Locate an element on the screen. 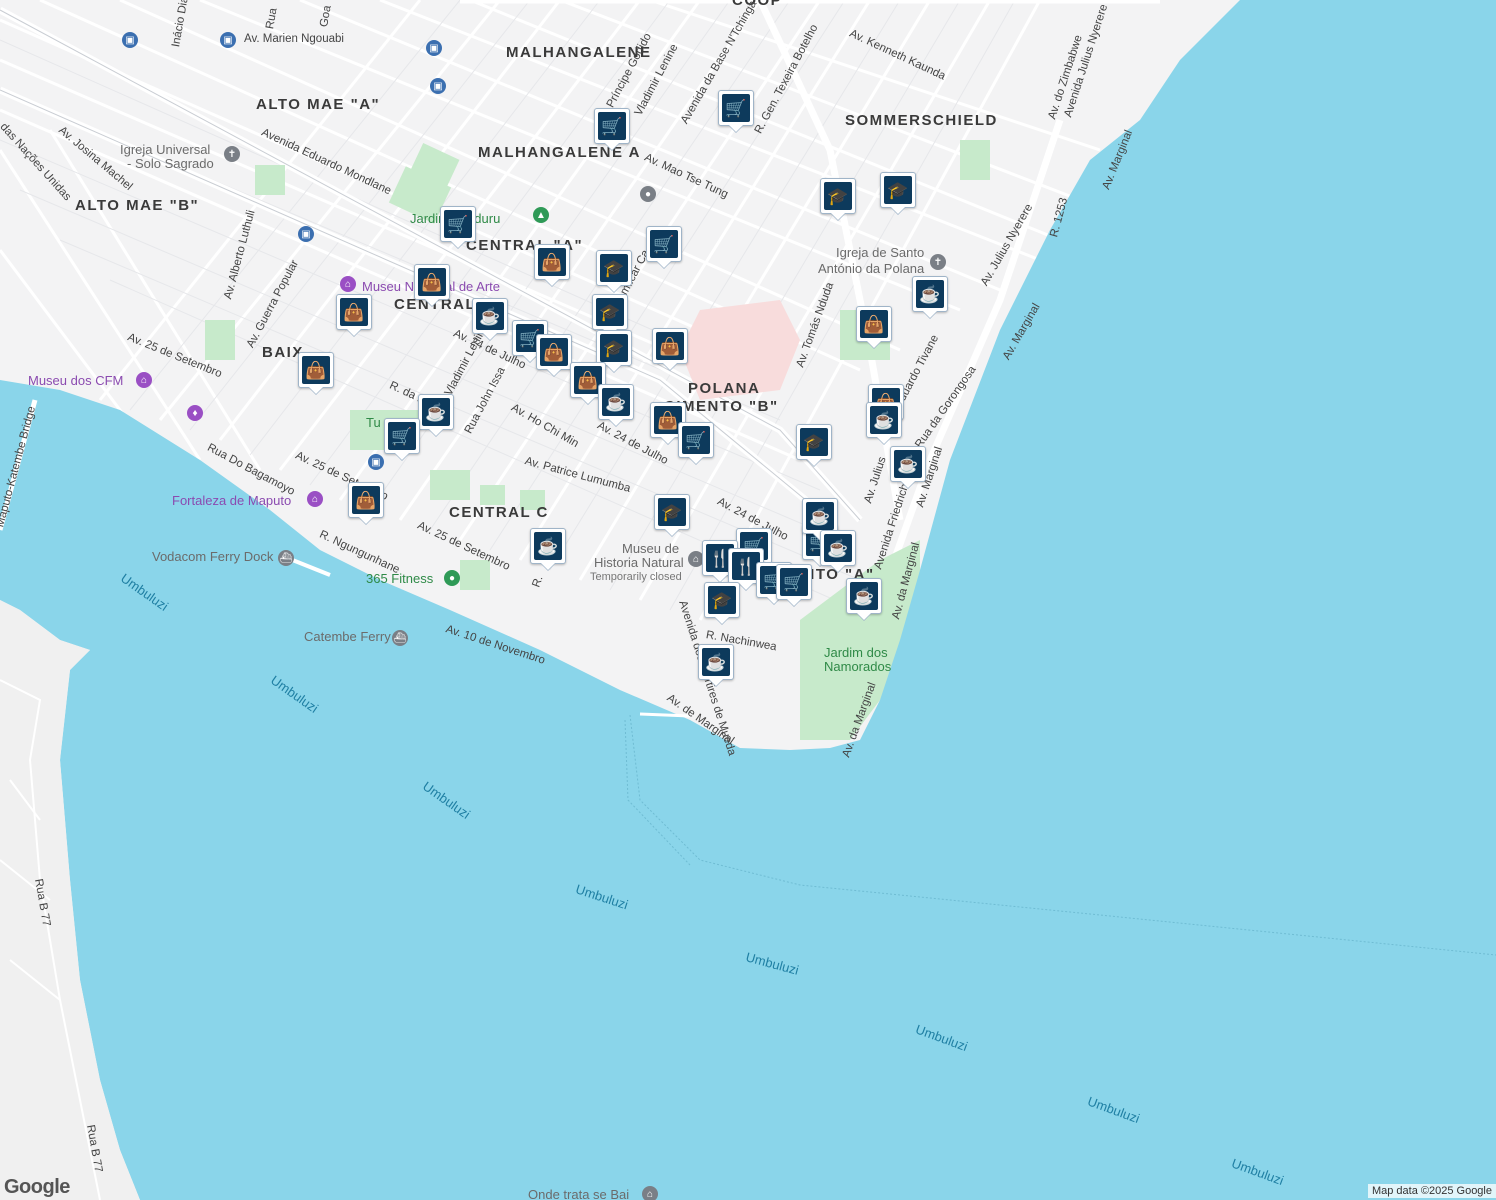 The height and width of the screenshot is (1200, 1496). poi-label: Historia Natural is located at coordinates (639, 563).